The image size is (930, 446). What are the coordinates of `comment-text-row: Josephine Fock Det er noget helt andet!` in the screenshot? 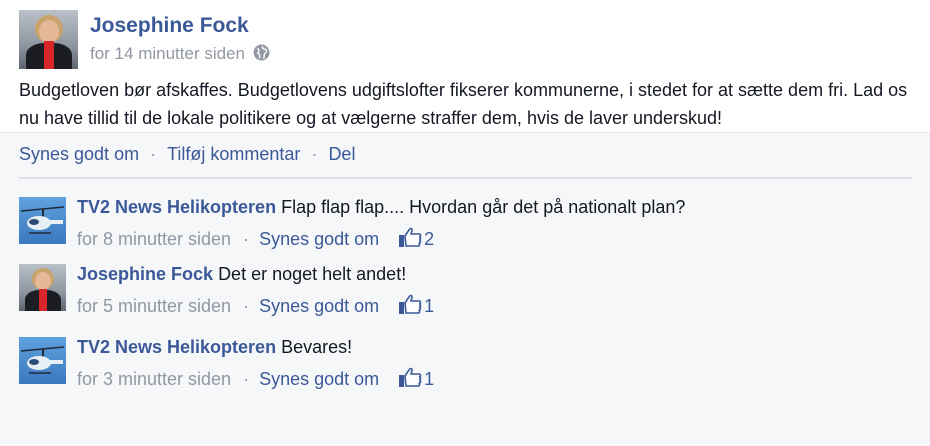 It's located at (241, 274).